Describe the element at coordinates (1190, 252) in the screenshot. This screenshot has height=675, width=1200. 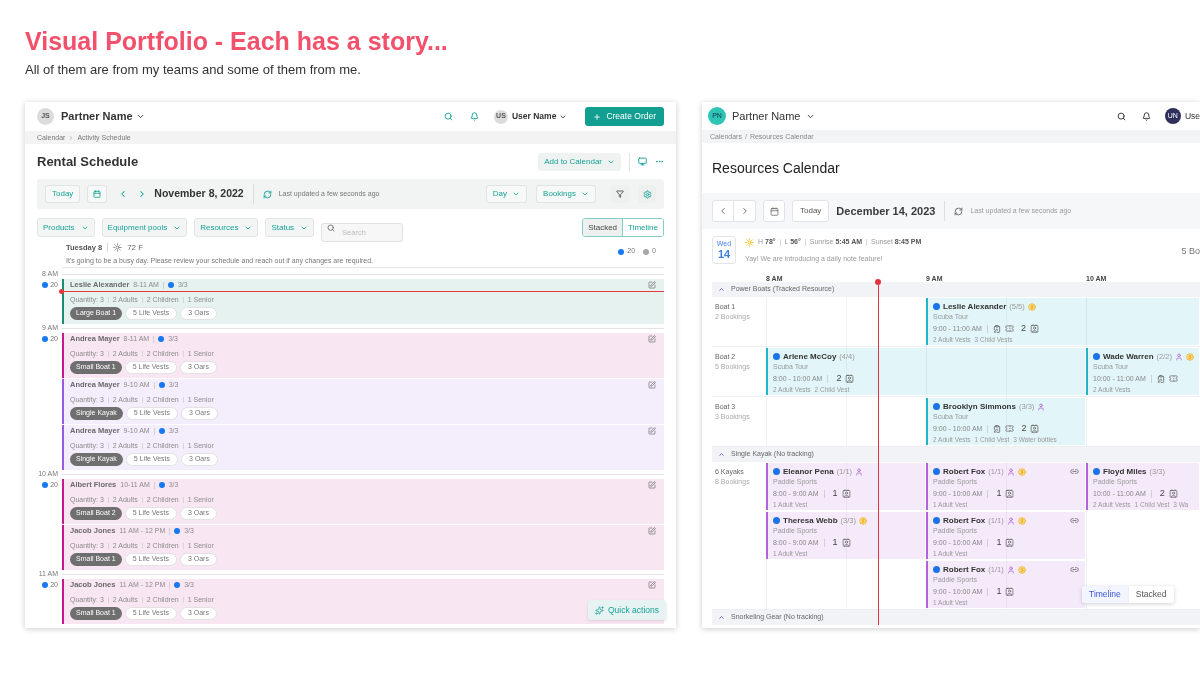
I see `bookings-summary: 5 Bo` at that location.